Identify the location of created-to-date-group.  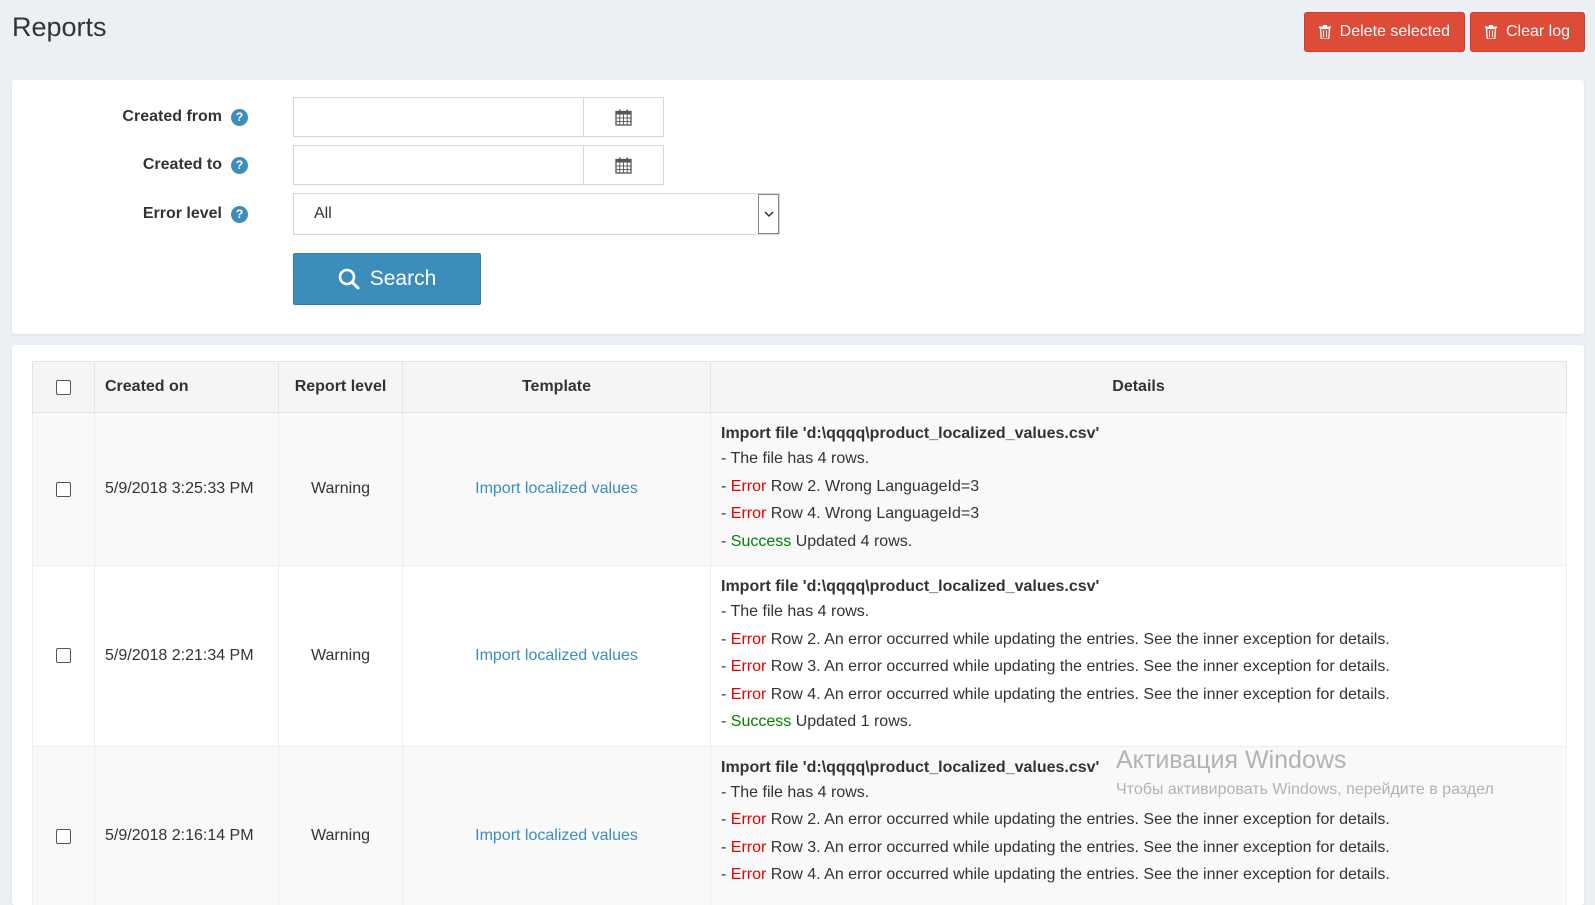
(478, 165).